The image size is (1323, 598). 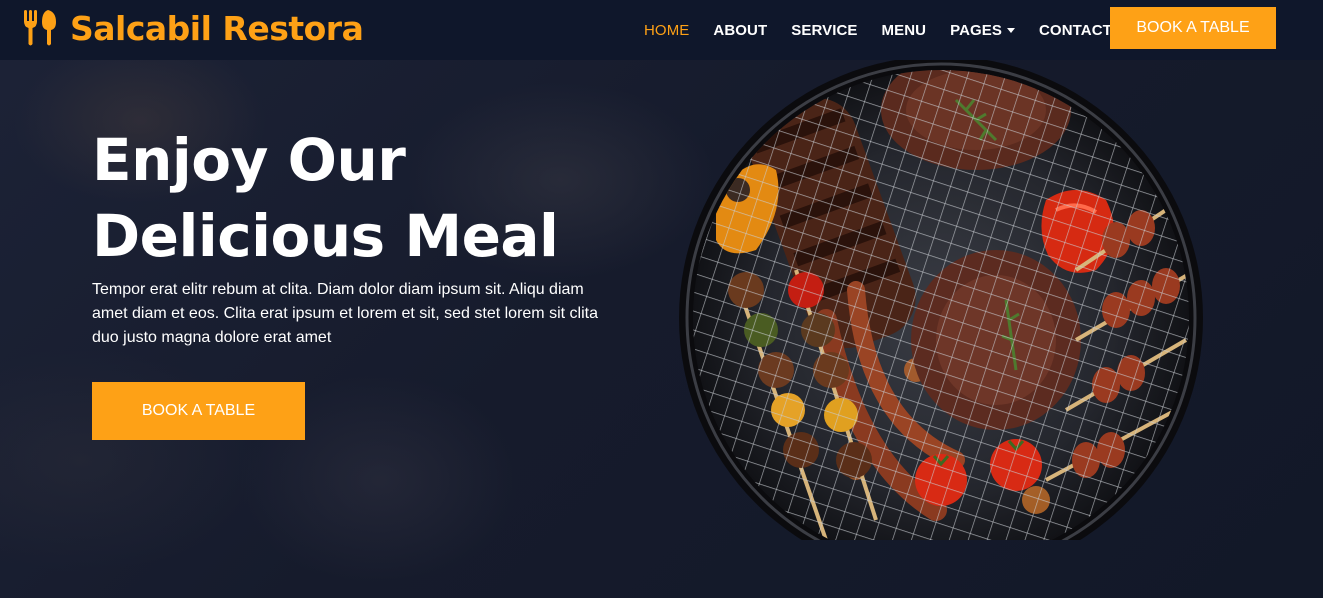 What do you see at coordinates (976, 30) in the screenshot?
I see `nav-pages-label: Pages` at bounding box center [976, 30].